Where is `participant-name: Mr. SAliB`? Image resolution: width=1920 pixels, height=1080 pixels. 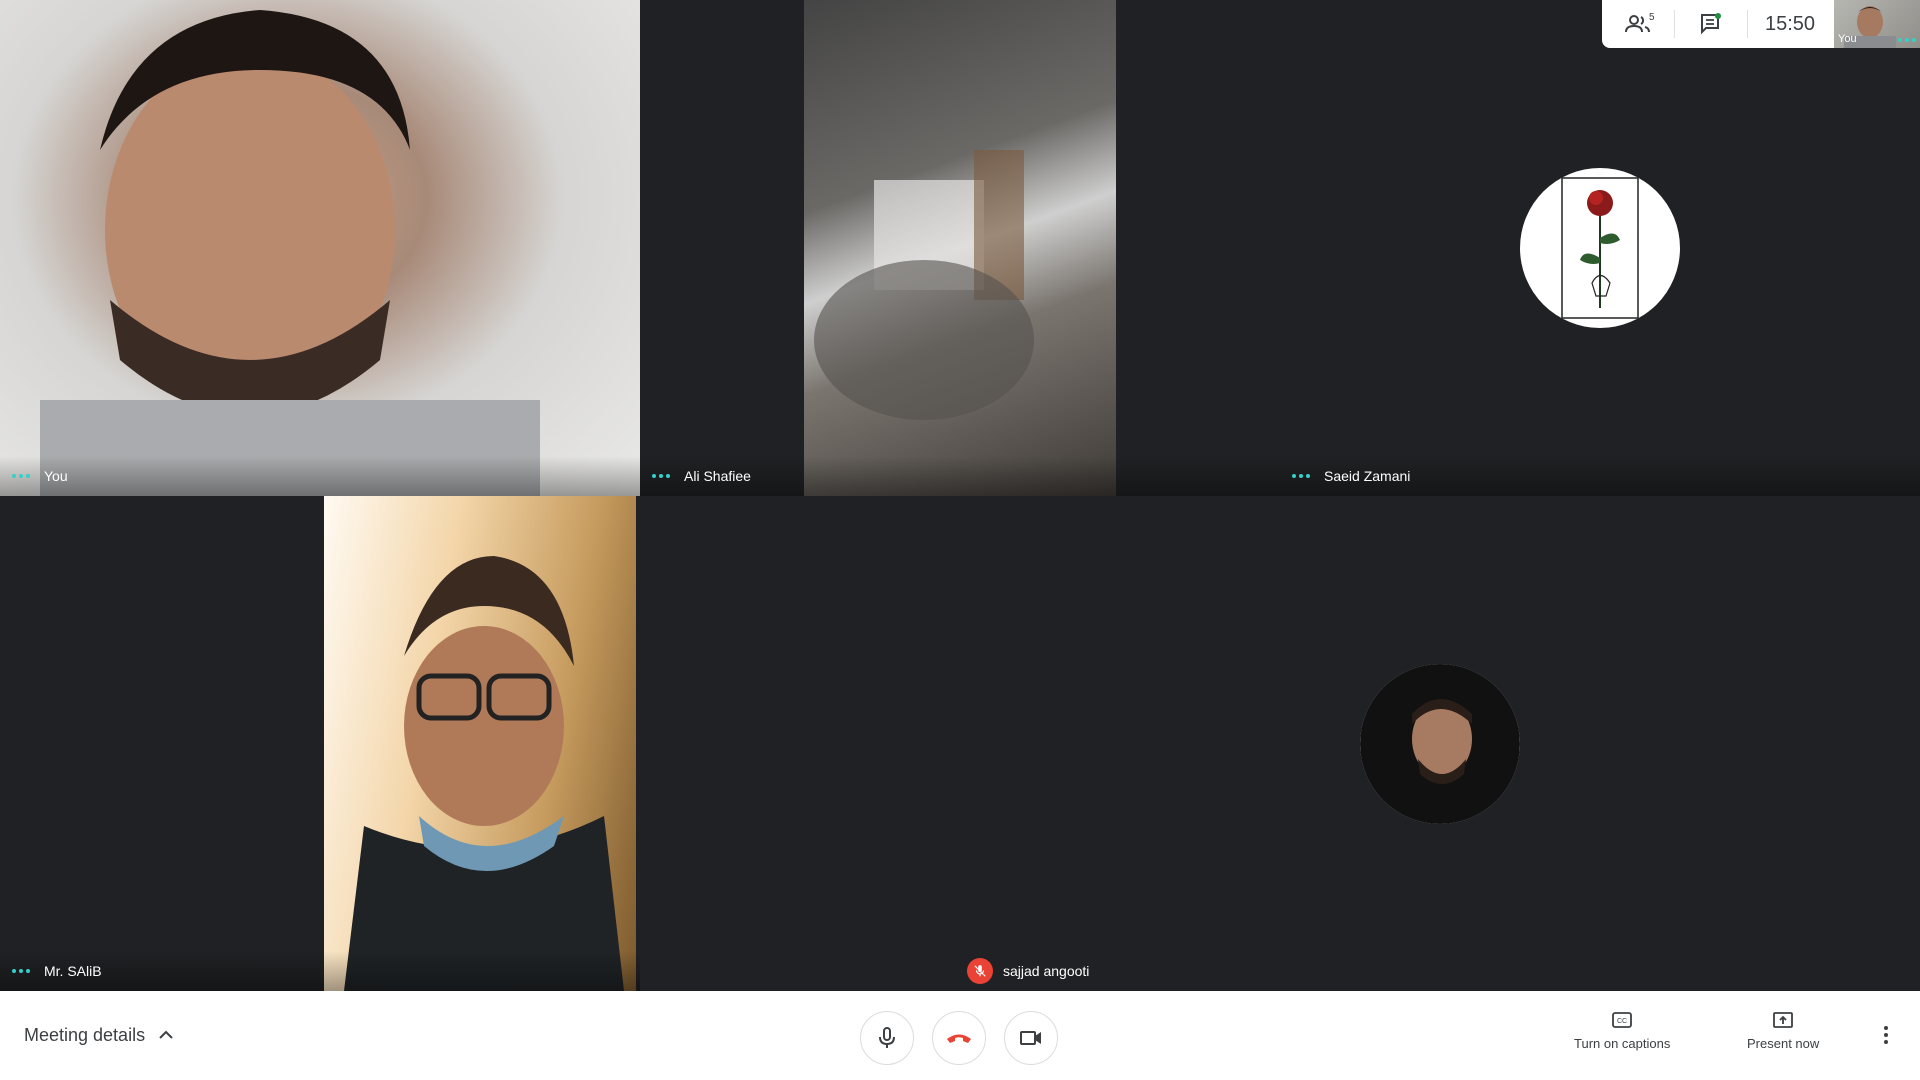
participant-name: Mr. SAliB is located at coordinates (73, 971).